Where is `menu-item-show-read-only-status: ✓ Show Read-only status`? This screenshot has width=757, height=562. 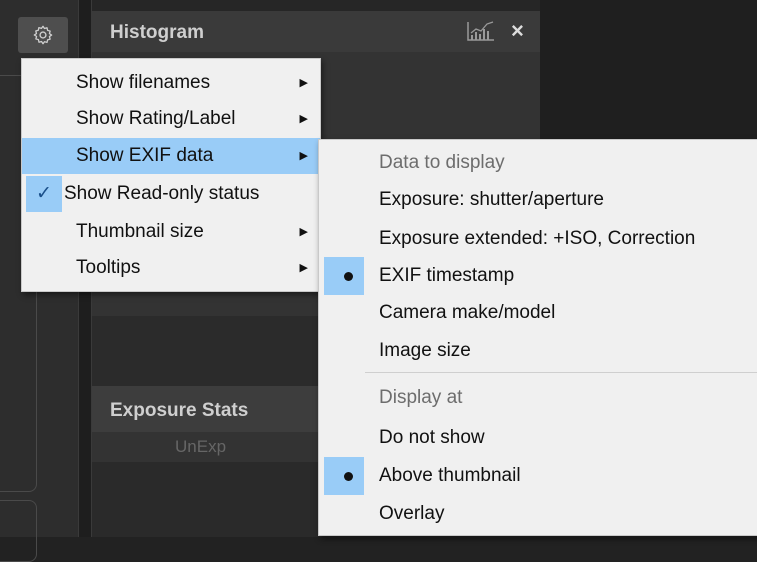
menu-item-show-read-only-status: ✓ Show Read-only status is located at coordinates (171, 194).